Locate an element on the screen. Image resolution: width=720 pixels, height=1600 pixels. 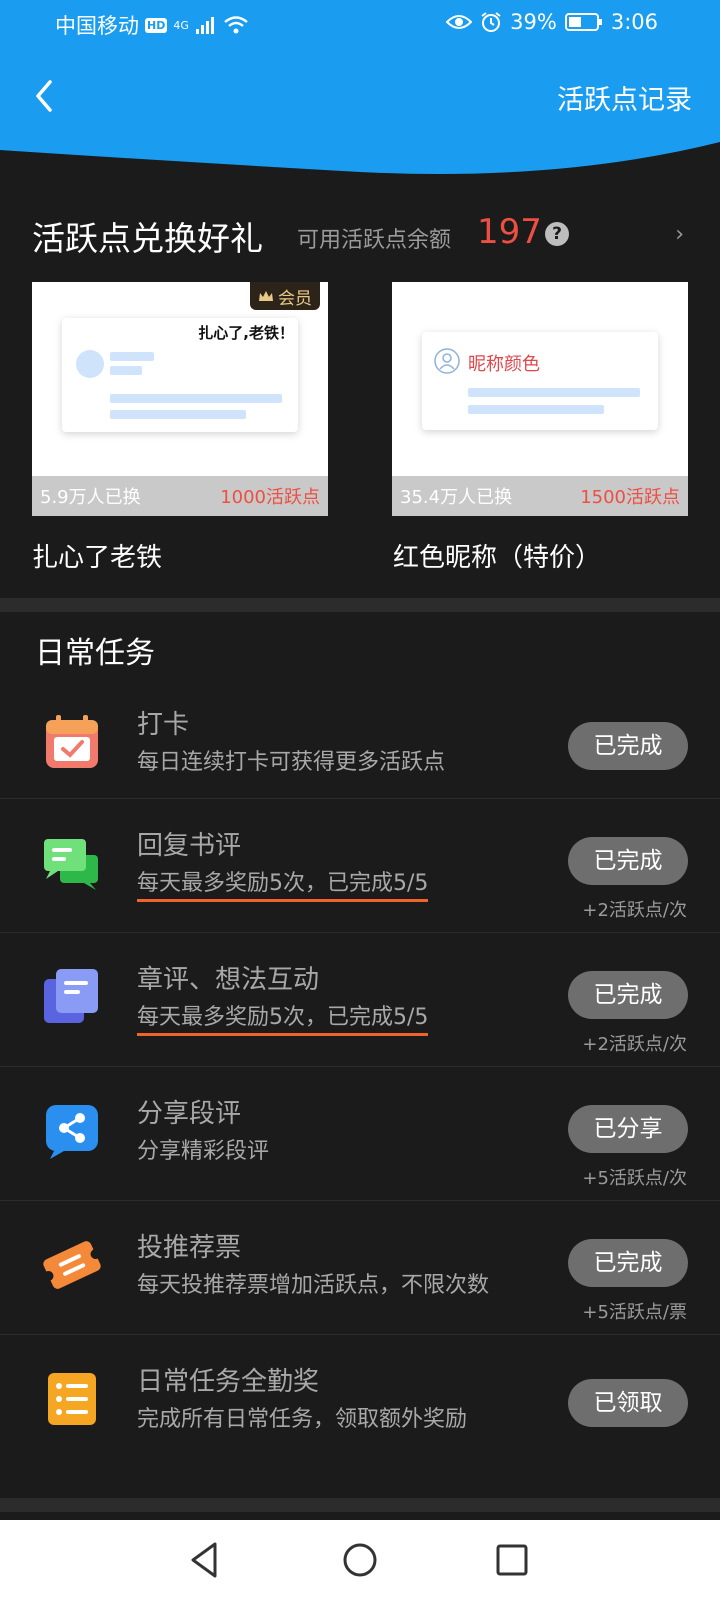
vip-tag-label: 会员 is located at coordinates (295, 298).